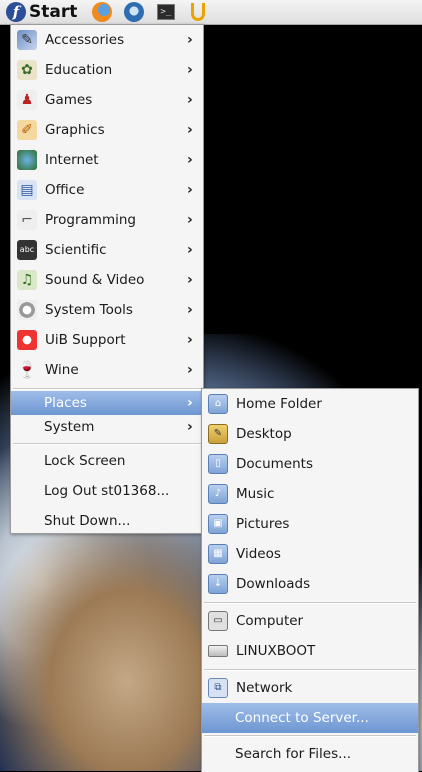  I want to click on menu-item-programming: ⌐ Programming ›, so click(107, 220).